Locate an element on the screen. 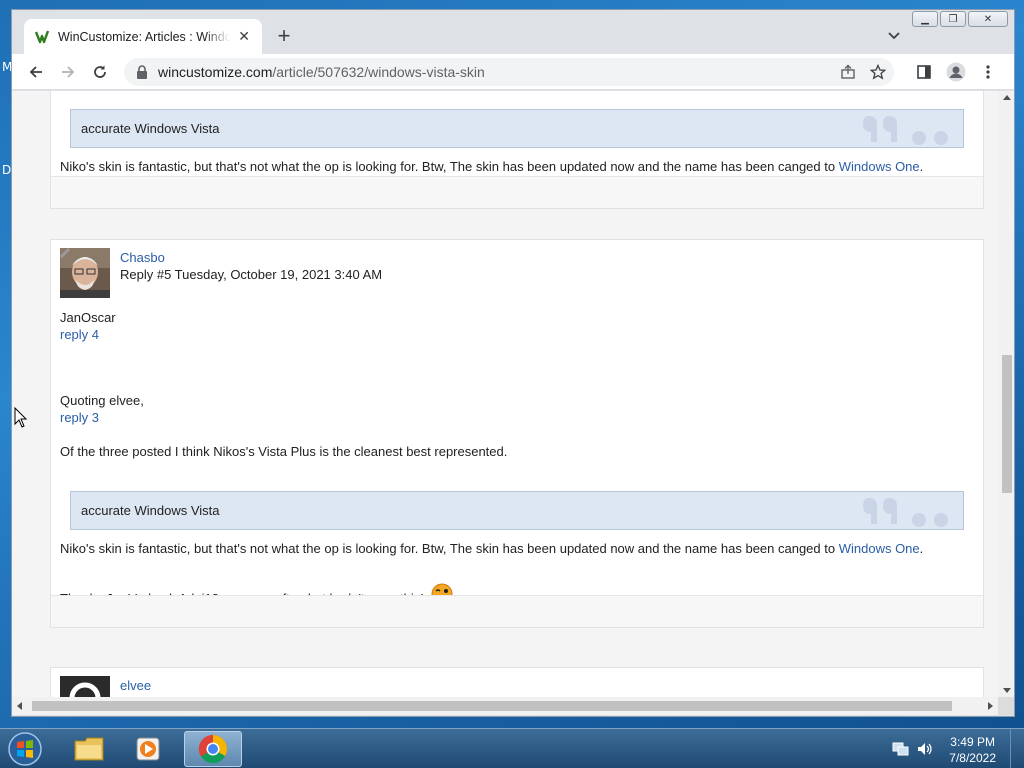  media-player-icon is located at coordinates (148, 749).